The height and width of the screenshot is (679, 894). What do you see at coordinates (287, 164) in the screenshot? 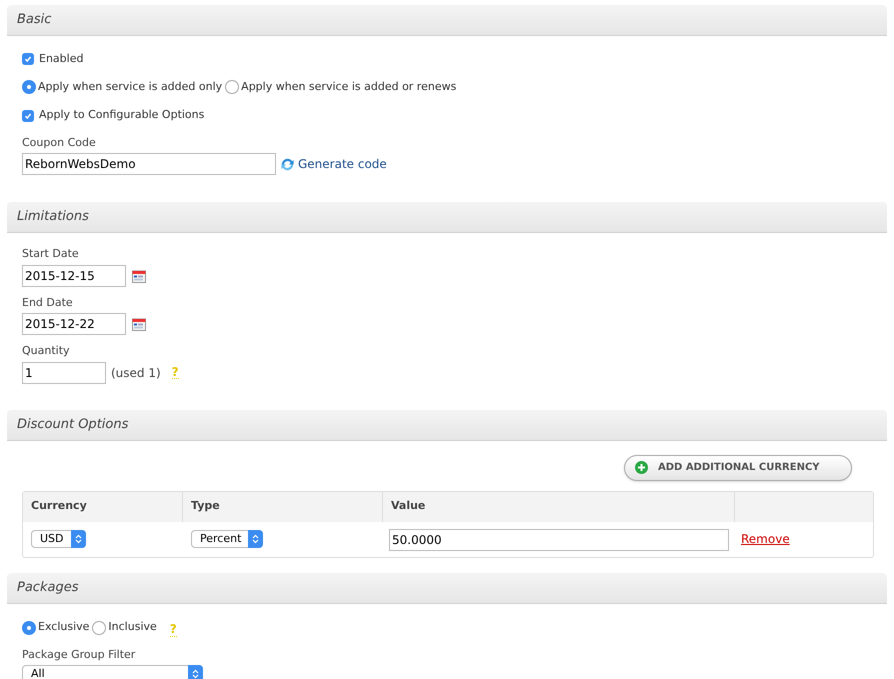
I see `refresh-icon` at bounding box center [287, 164].